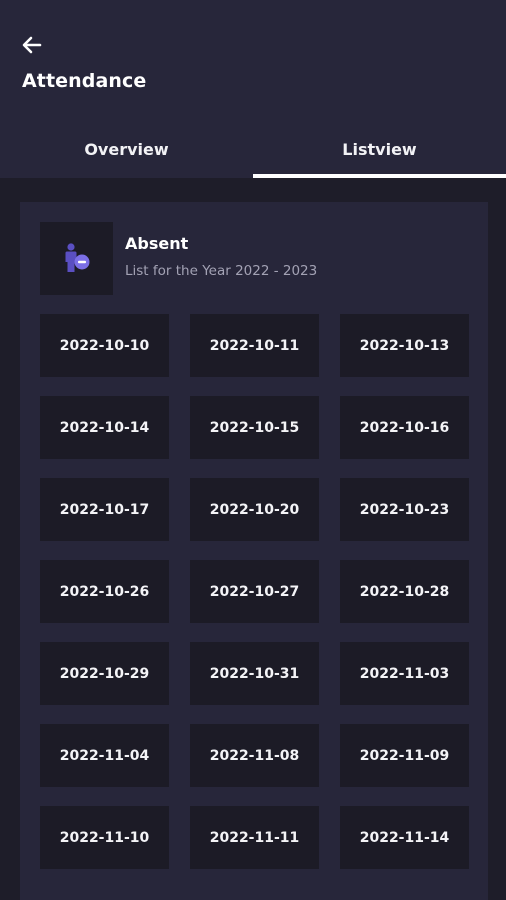  What do you see at coordinates (404, 755) in the screenshot?
I see `absent-date-cell: 2022-11-09` at bounding box center [404, 755].